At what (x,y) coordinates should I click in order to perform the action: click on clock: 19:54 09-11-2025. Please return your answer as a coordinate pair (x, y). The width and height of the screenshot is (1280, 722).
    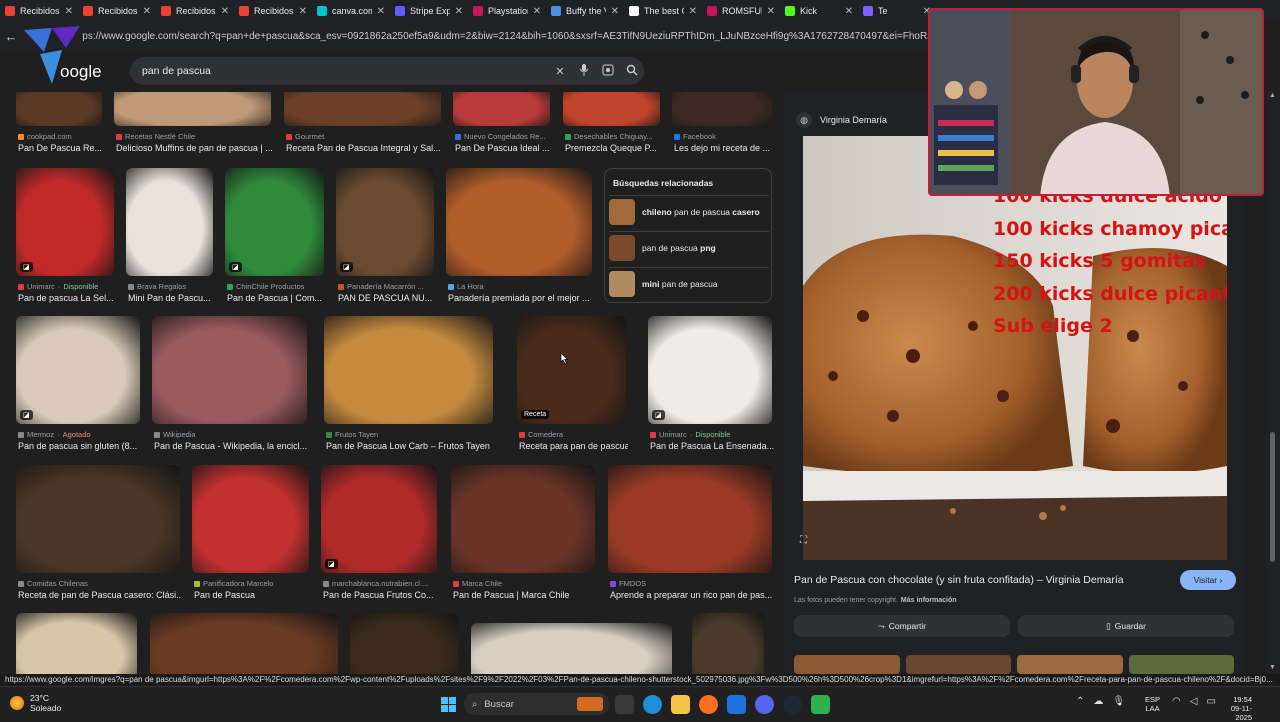
    Looking at the image, I should click on (1240, 708).